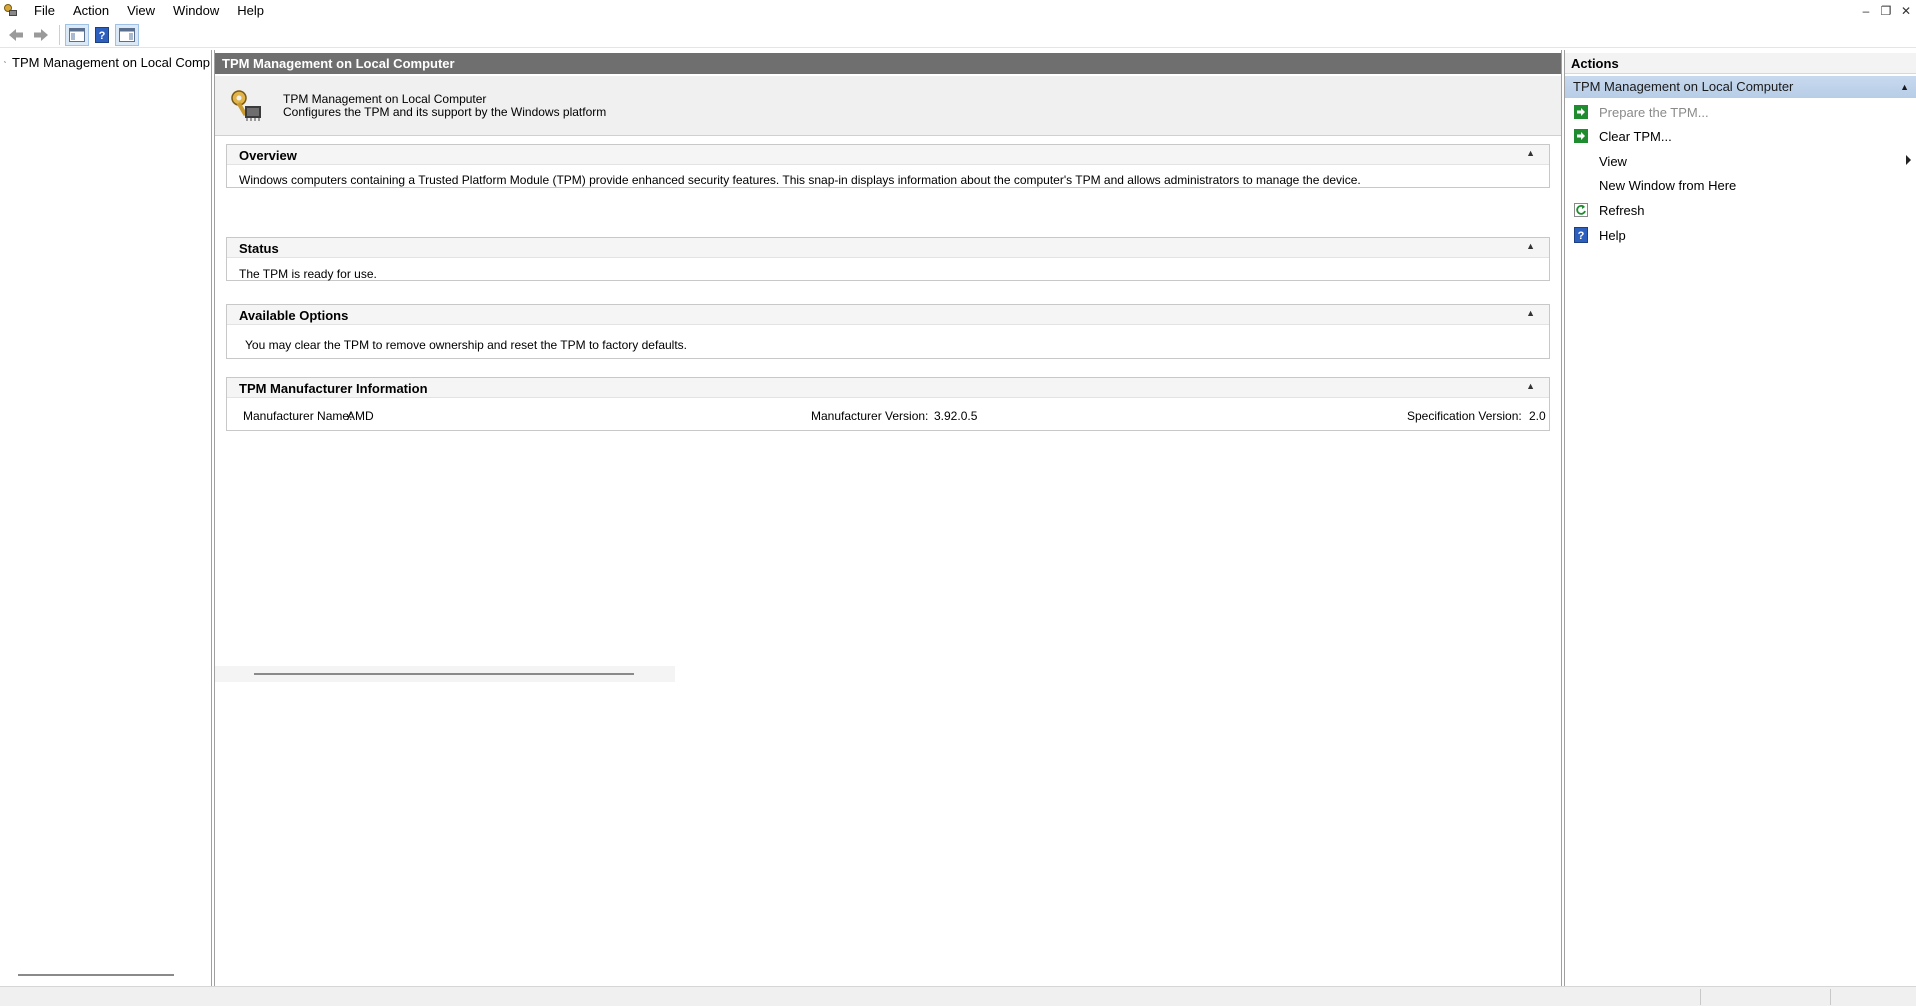 This screenshot has width=1916, height=1006. I want to click on tree-item-label: TPM Management on Local Comp, so click(111, 62).